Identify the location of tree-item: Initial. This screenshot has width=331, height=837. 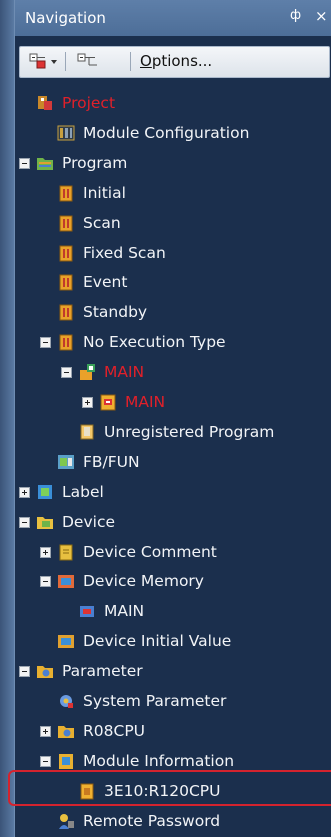
(173, 193).